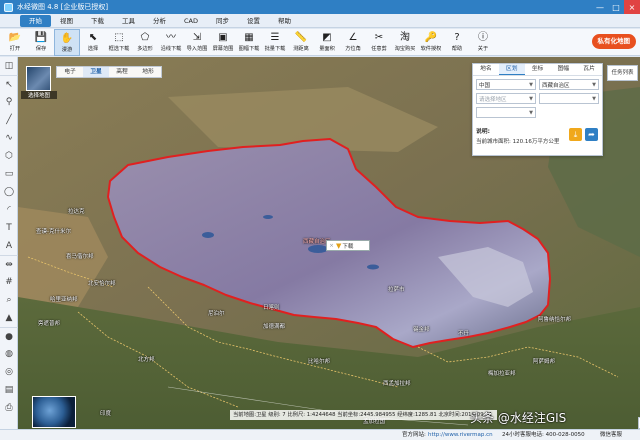 This screenshot has width=640, height=440. I want to click on polygon-icon: ⬡, so click(9, 156).